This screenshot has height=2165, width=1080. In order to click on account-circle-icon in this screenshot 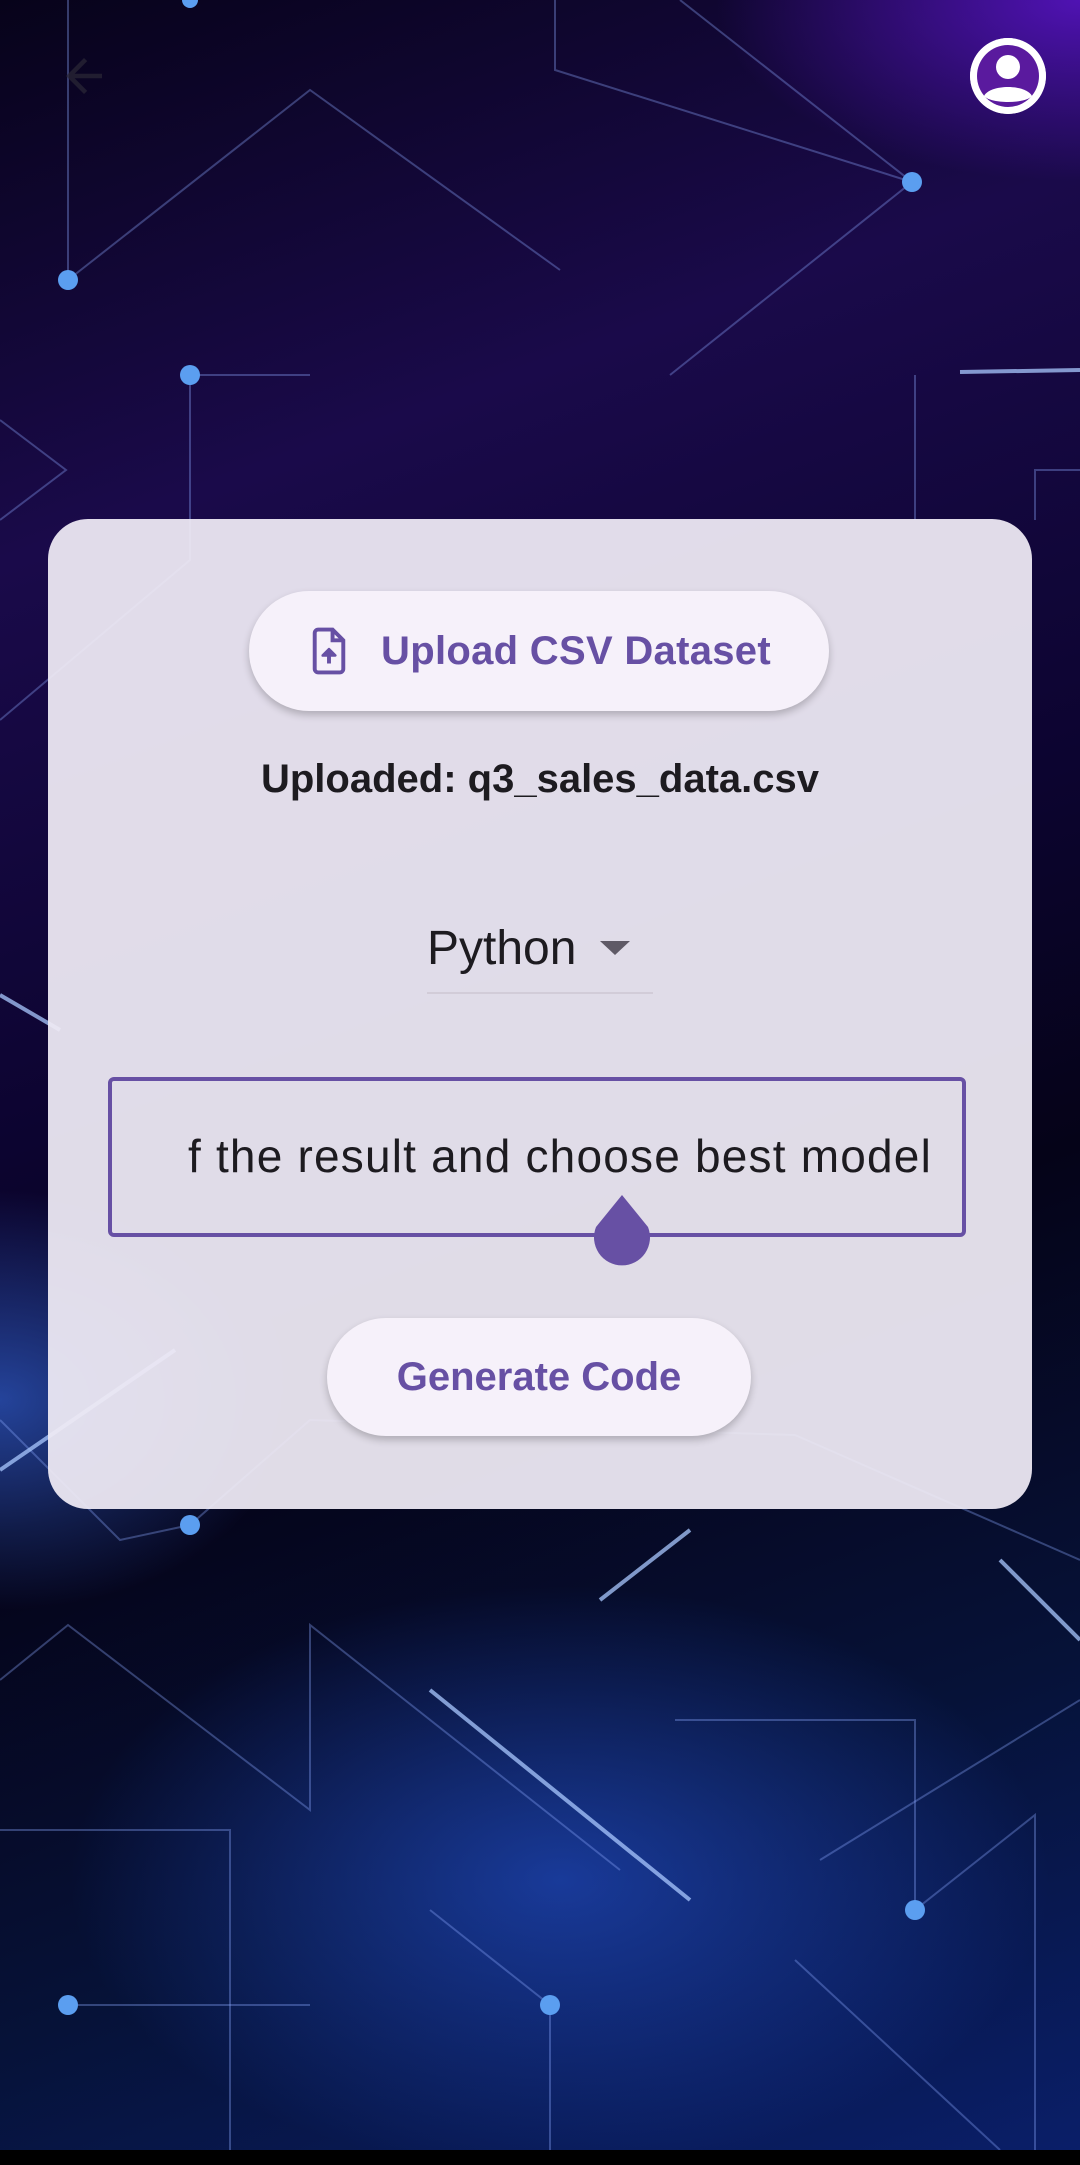, I will do `click(1008, 76)`.